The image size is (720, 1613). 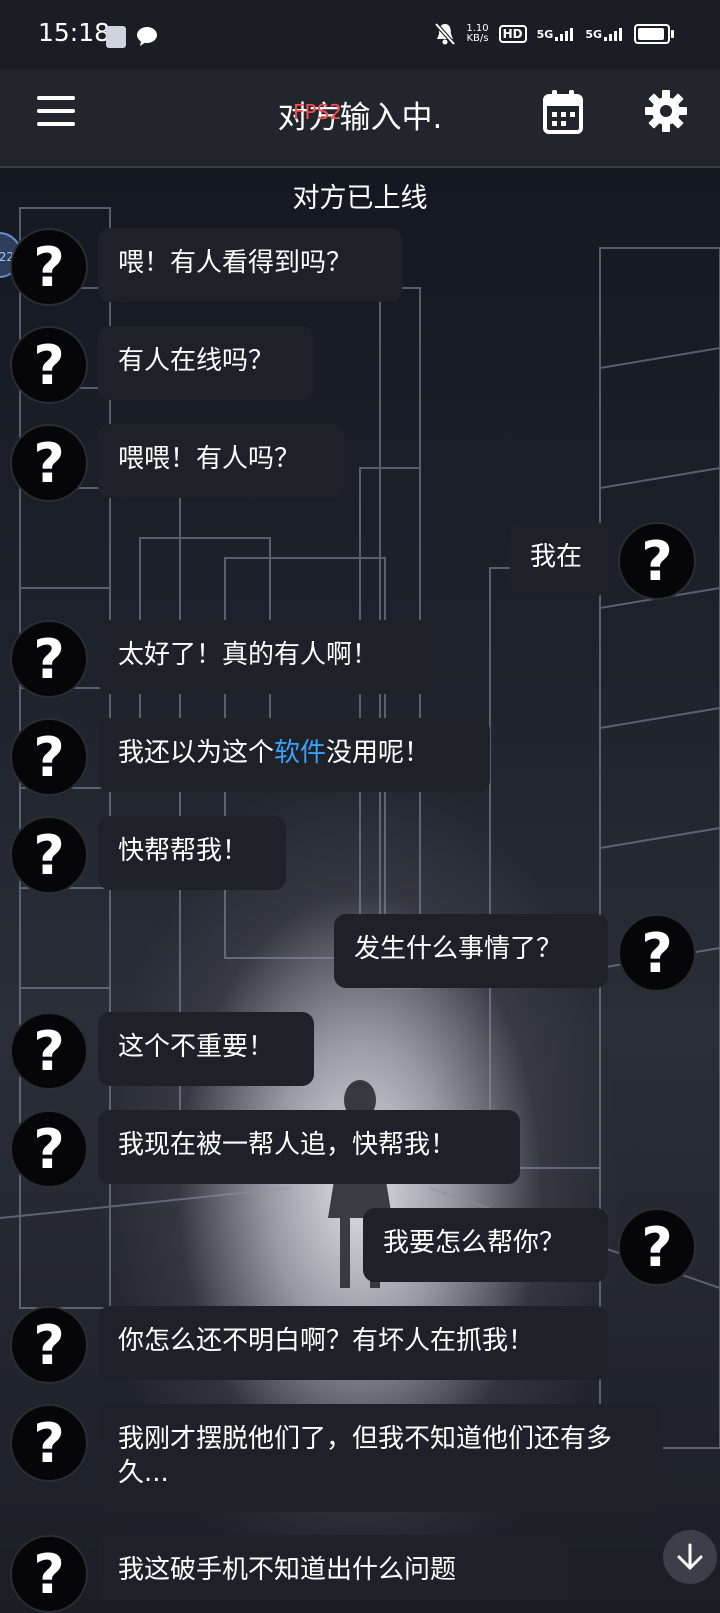 I want to click on net-speed: 1.10 KB/s, so click(x=477, y=34).